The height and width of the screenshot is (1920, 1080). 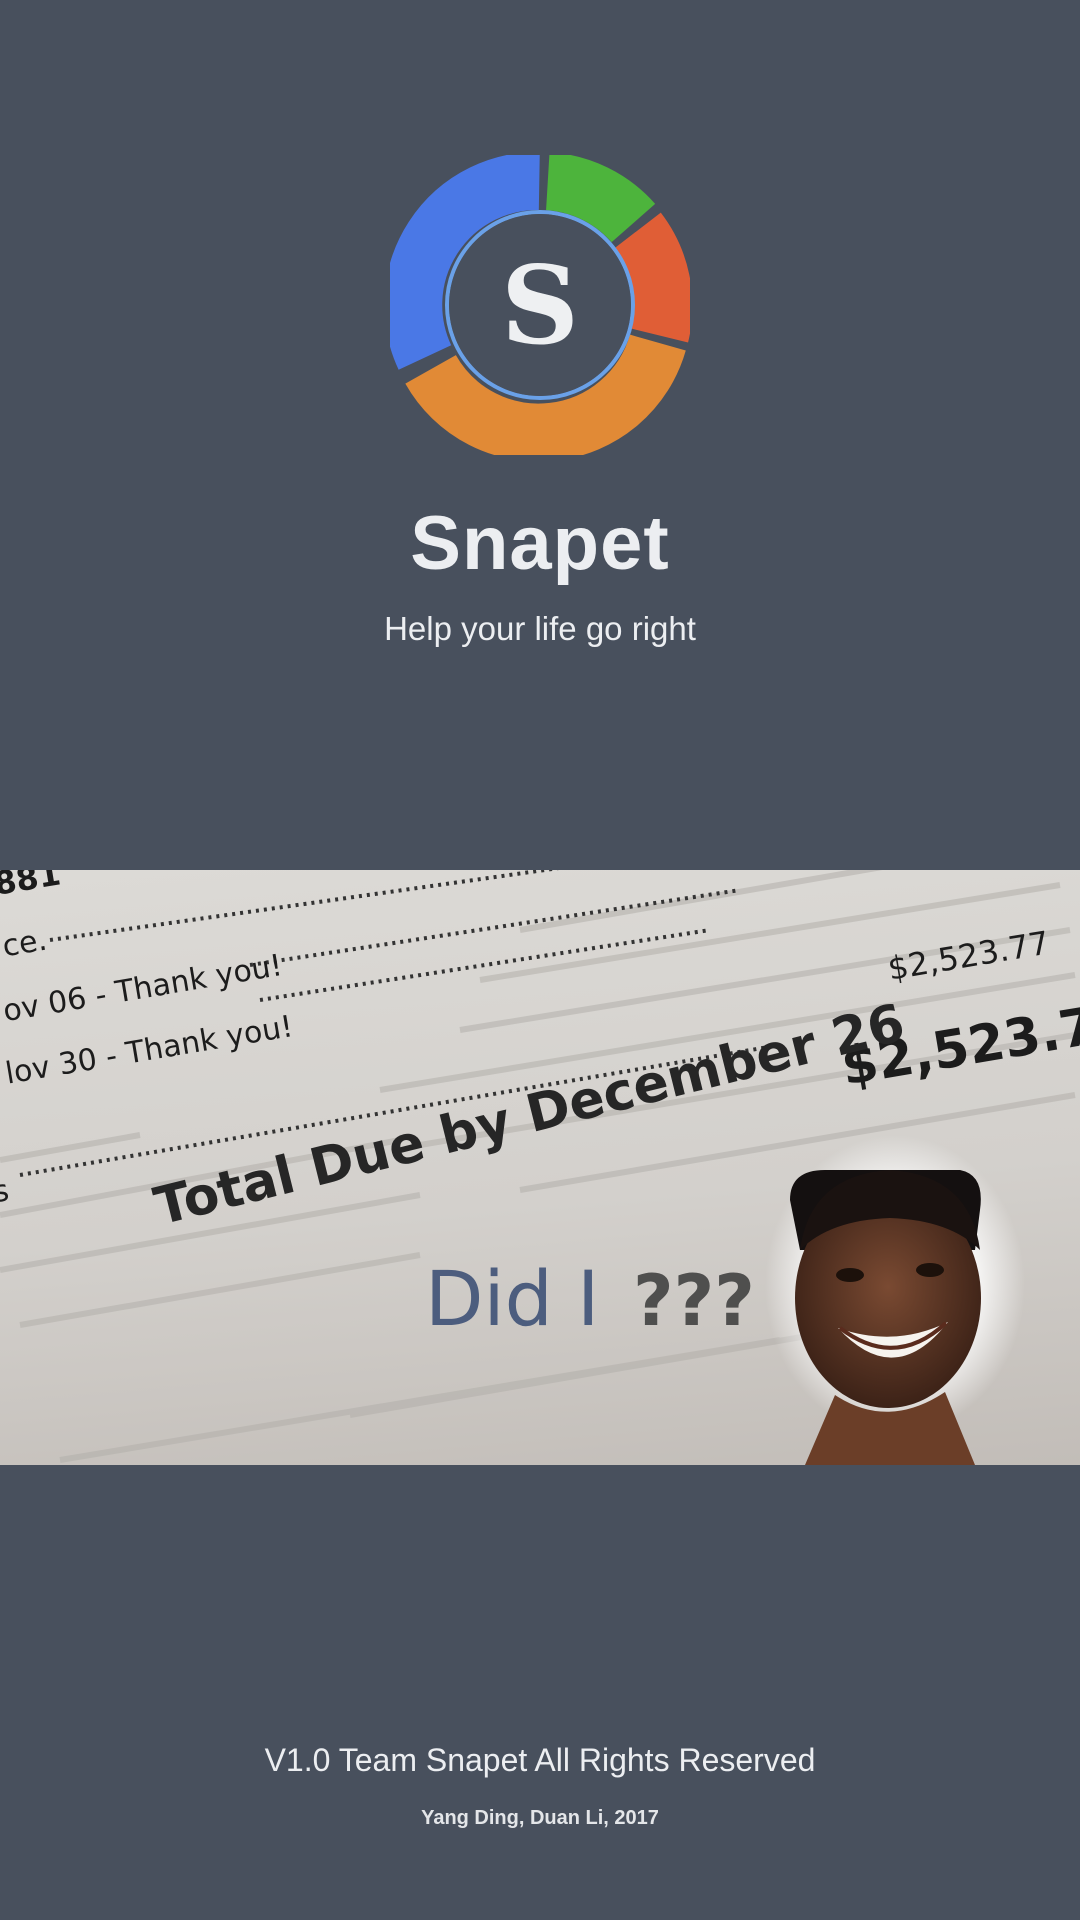 I want to click on bill-line-5: s, so click(x=6, y=1191).